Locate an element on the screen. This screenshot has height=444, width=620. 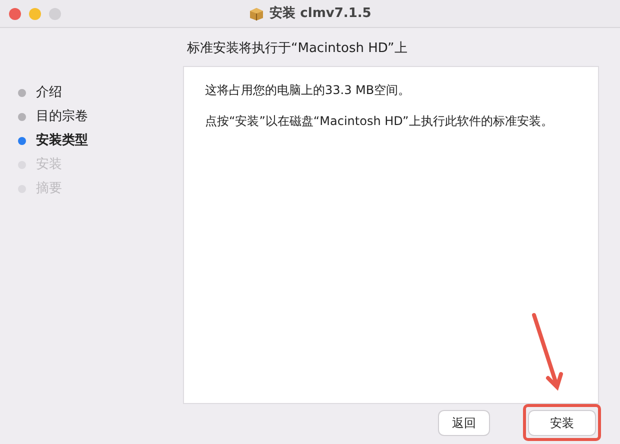
close-button is located at coordinates (15, 14).